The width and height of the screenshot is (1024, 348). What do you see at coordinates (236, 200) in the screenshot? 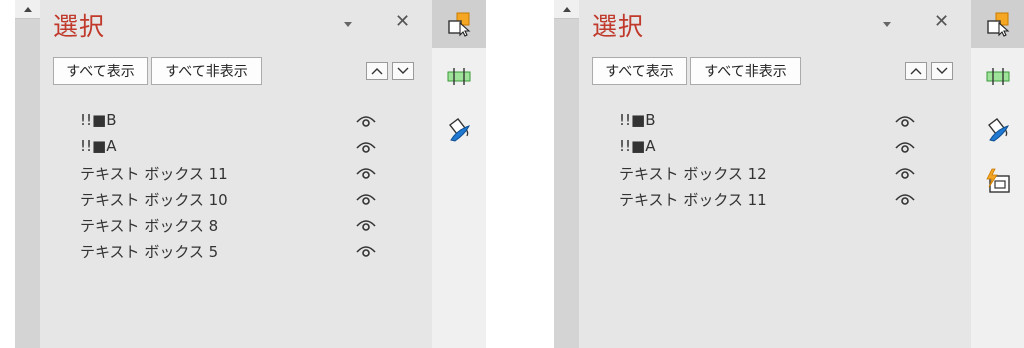
I see `list-item: テキスト ボックス 10` at bounding box center [236, 200].